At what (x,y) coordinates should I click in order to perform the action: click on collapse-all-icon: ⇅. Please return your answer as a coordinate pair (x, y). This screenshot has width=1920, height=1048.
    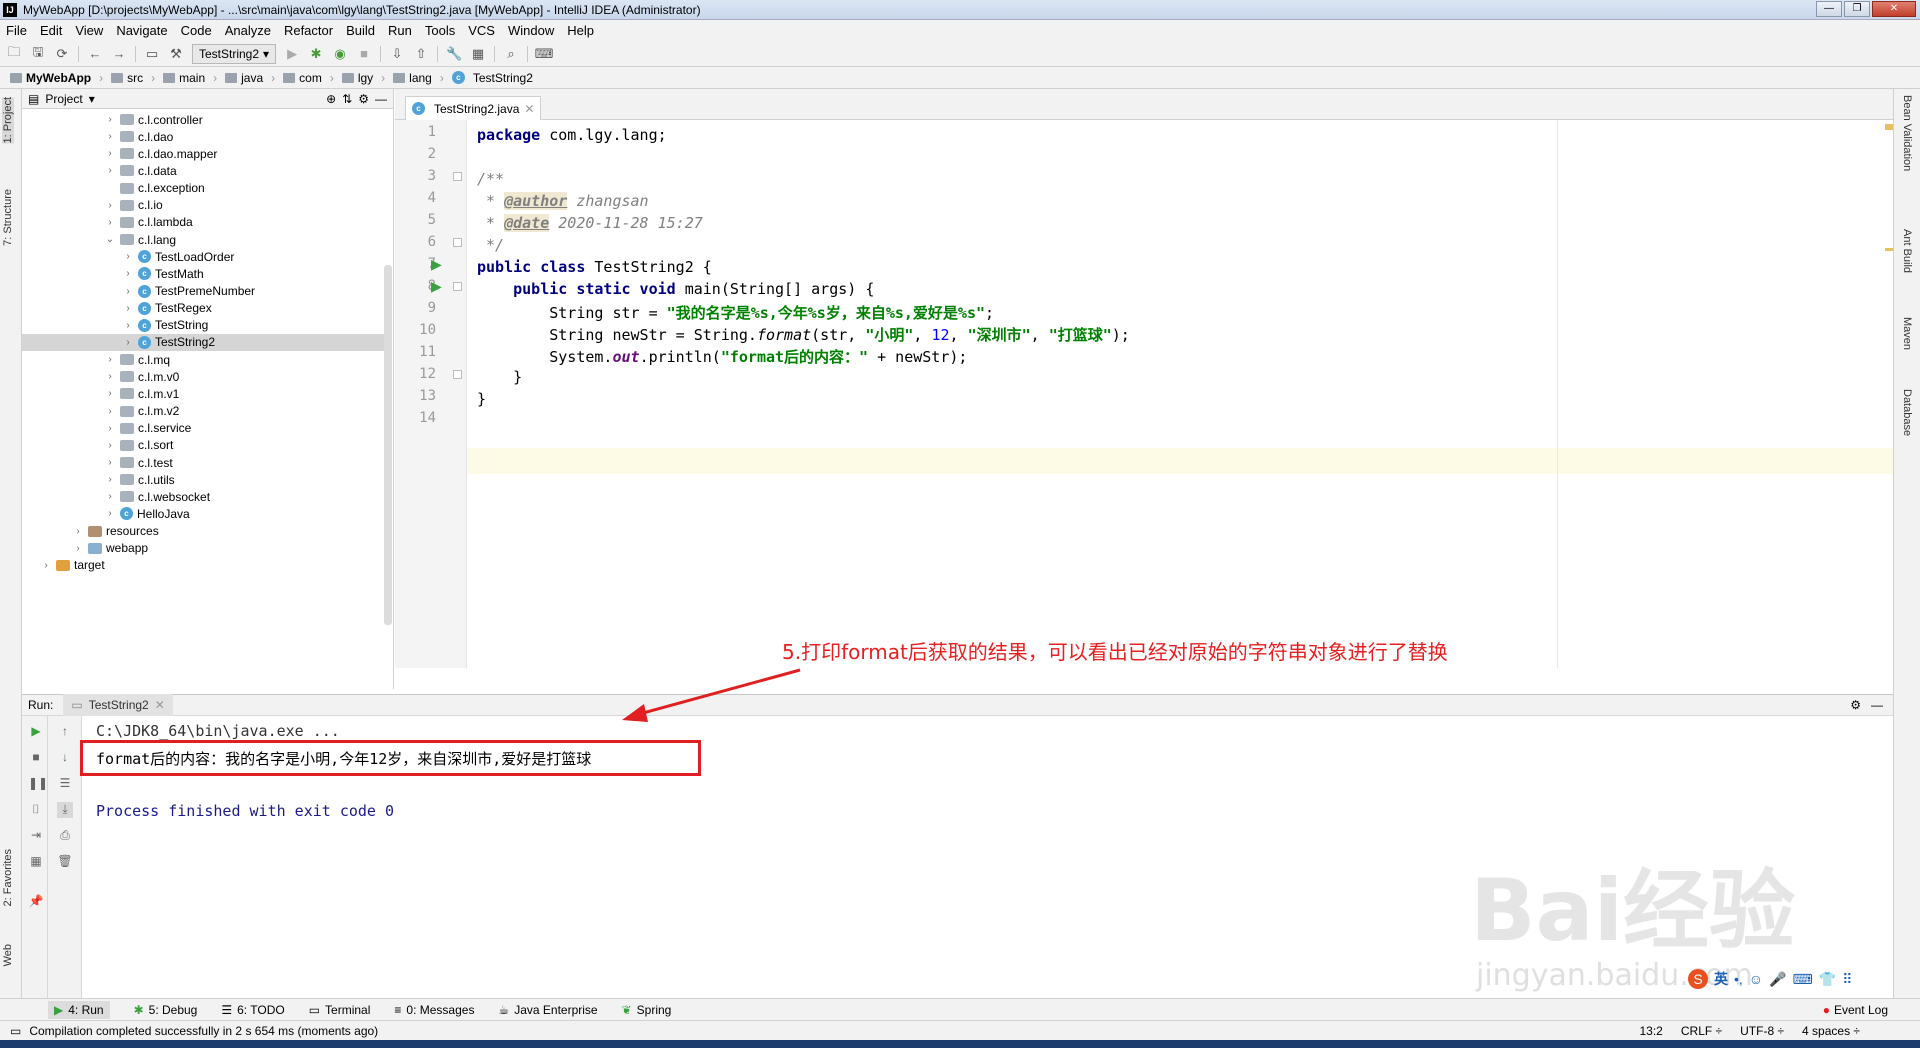
    Looking at the image, I should click on (347, 99).